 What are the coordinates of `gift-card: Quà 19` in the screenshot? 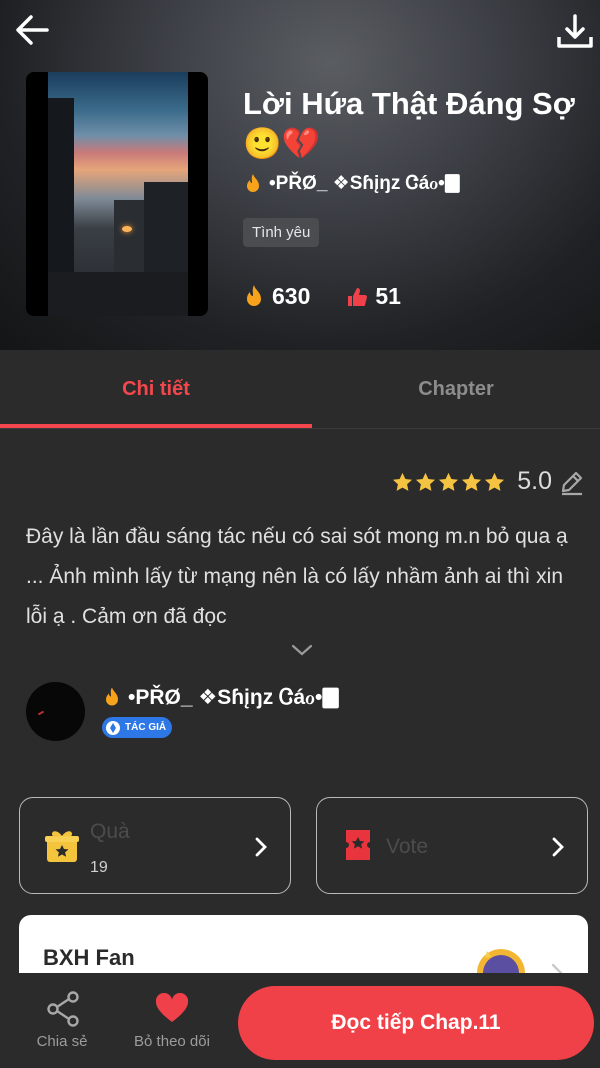 It's located at (155, 845).